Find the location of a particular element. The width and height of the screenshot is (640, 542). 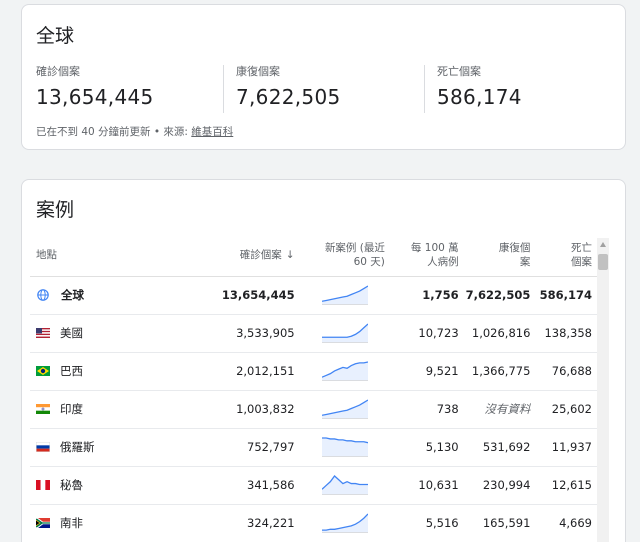

recovered-label: 康復個案 is located at coordinates (258, 71).